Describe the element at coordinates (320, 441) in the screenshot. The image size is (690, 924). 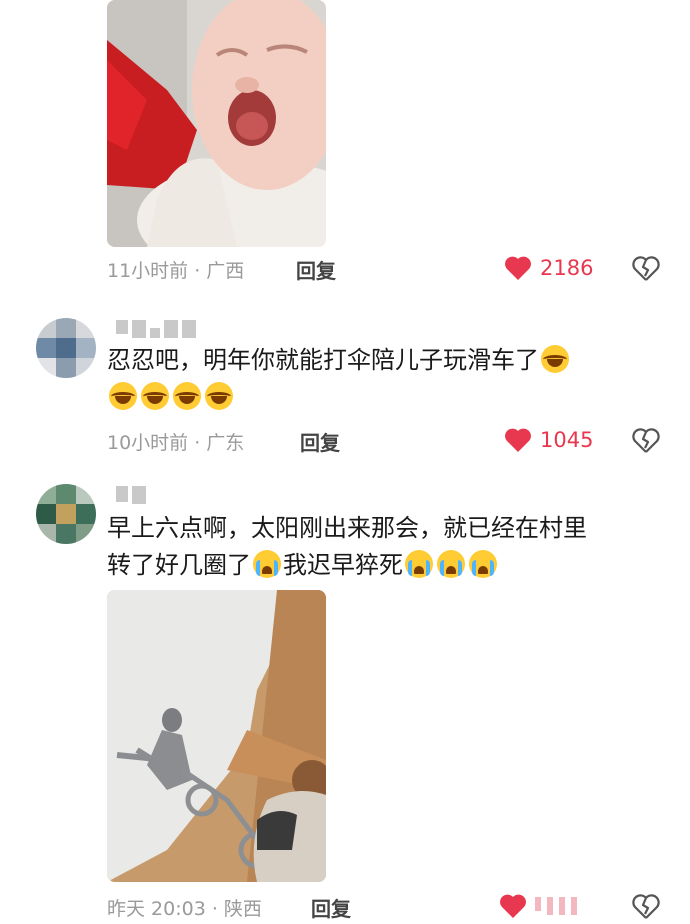
I see `comment-2-reply-button: 回复` at that location.